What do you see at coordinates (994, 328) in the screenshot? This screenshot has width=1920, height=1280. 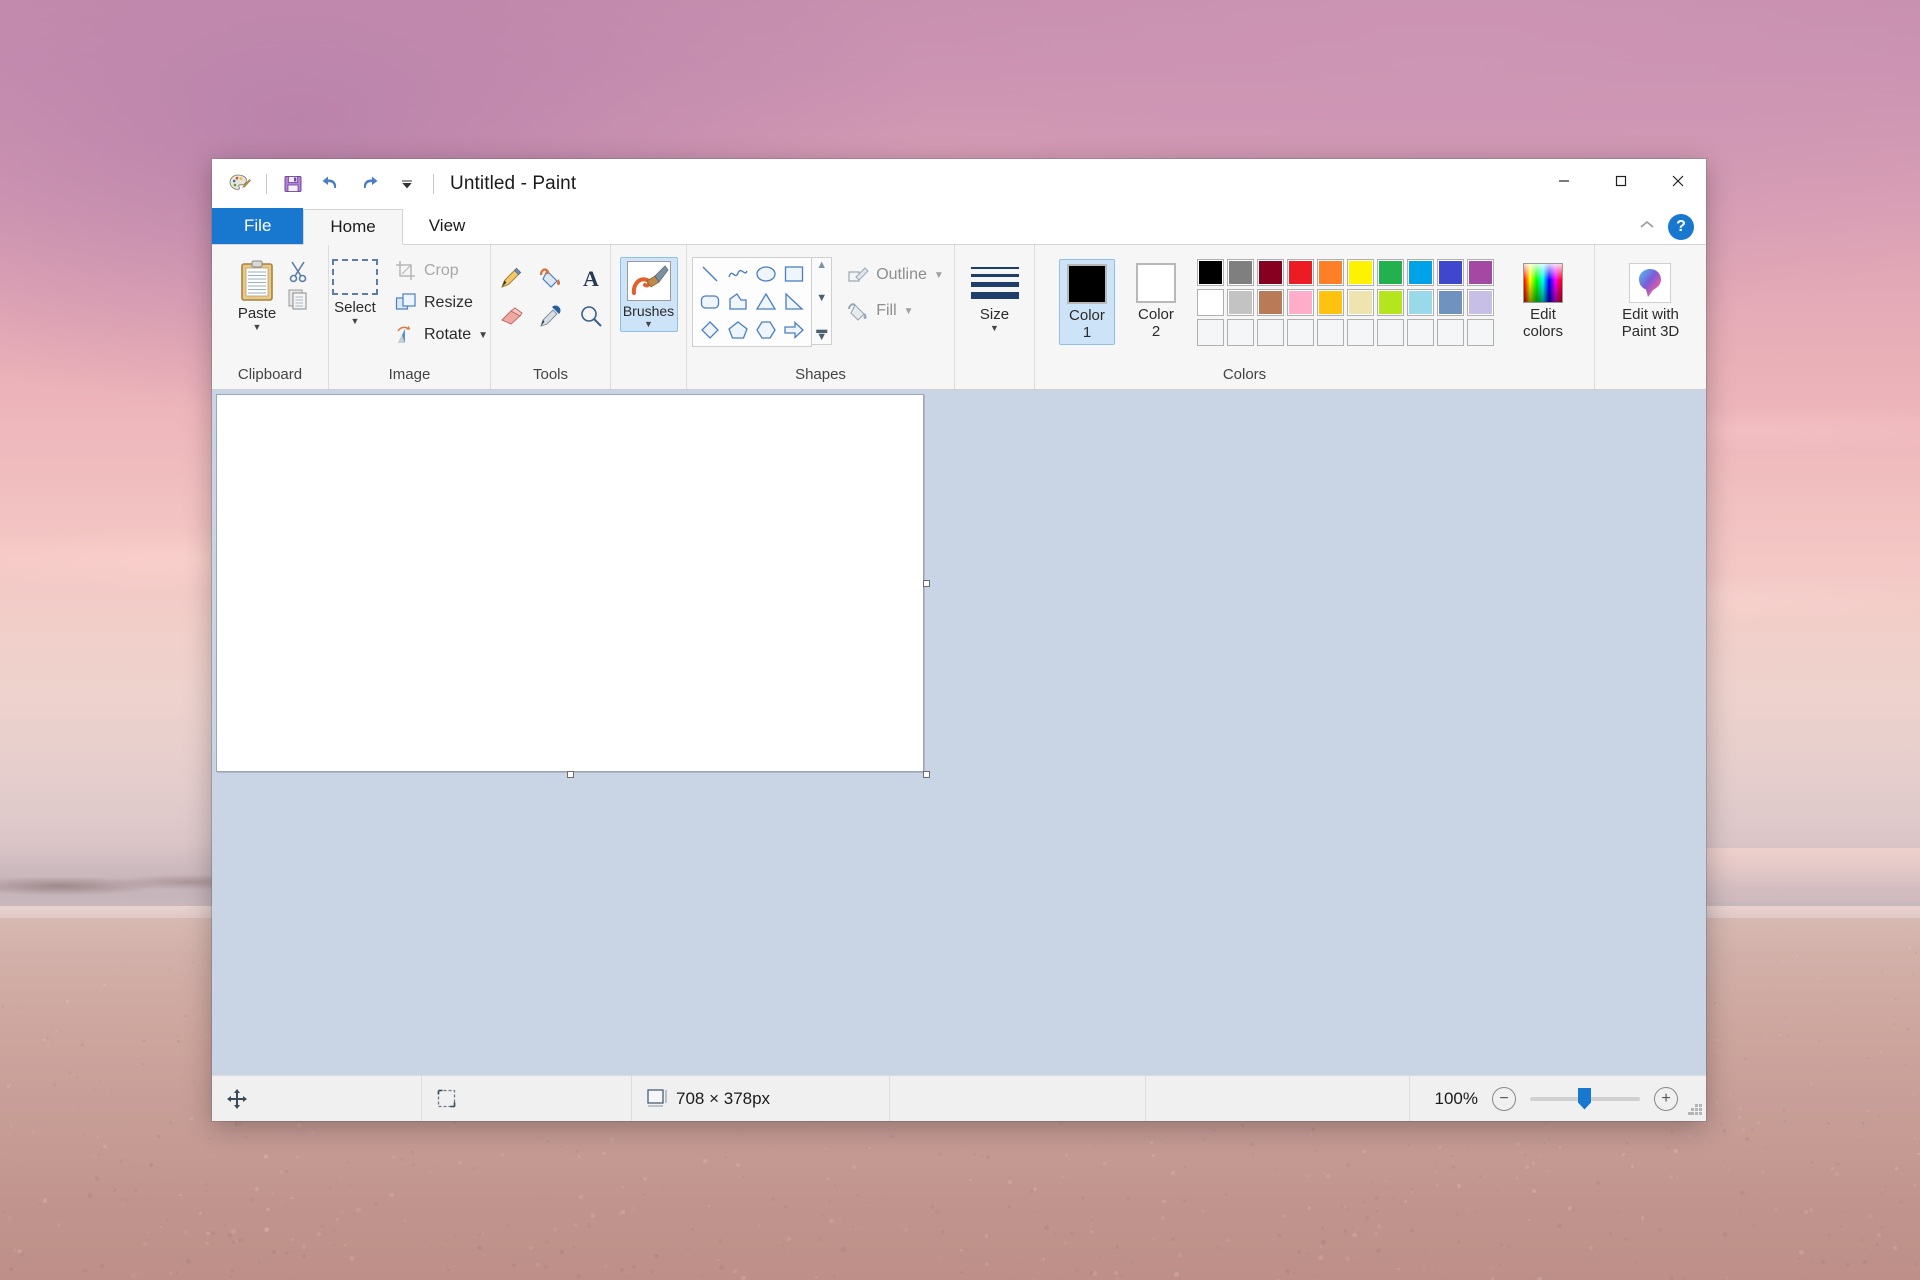 I see `size-caret-icon: ▼` at bounding box center [994, 328].